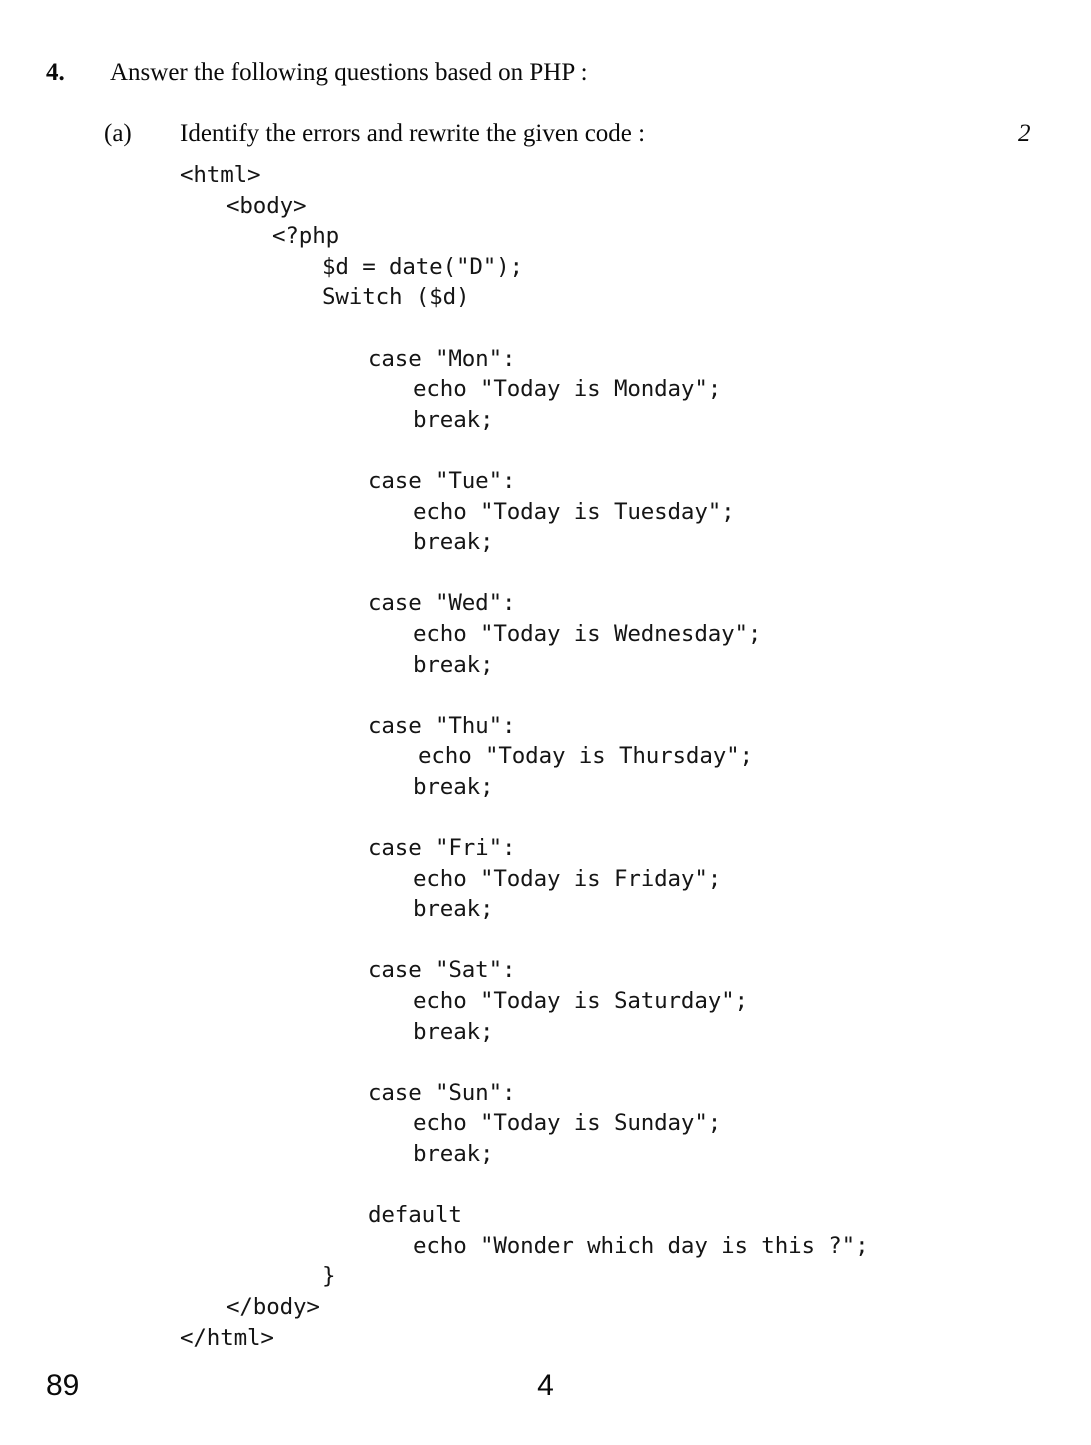 This screenshot has height=1445, width=1091. Describe the element at coordinates (442, 848) in the screenshot. I see `code-line: case "Fri":` at that location.